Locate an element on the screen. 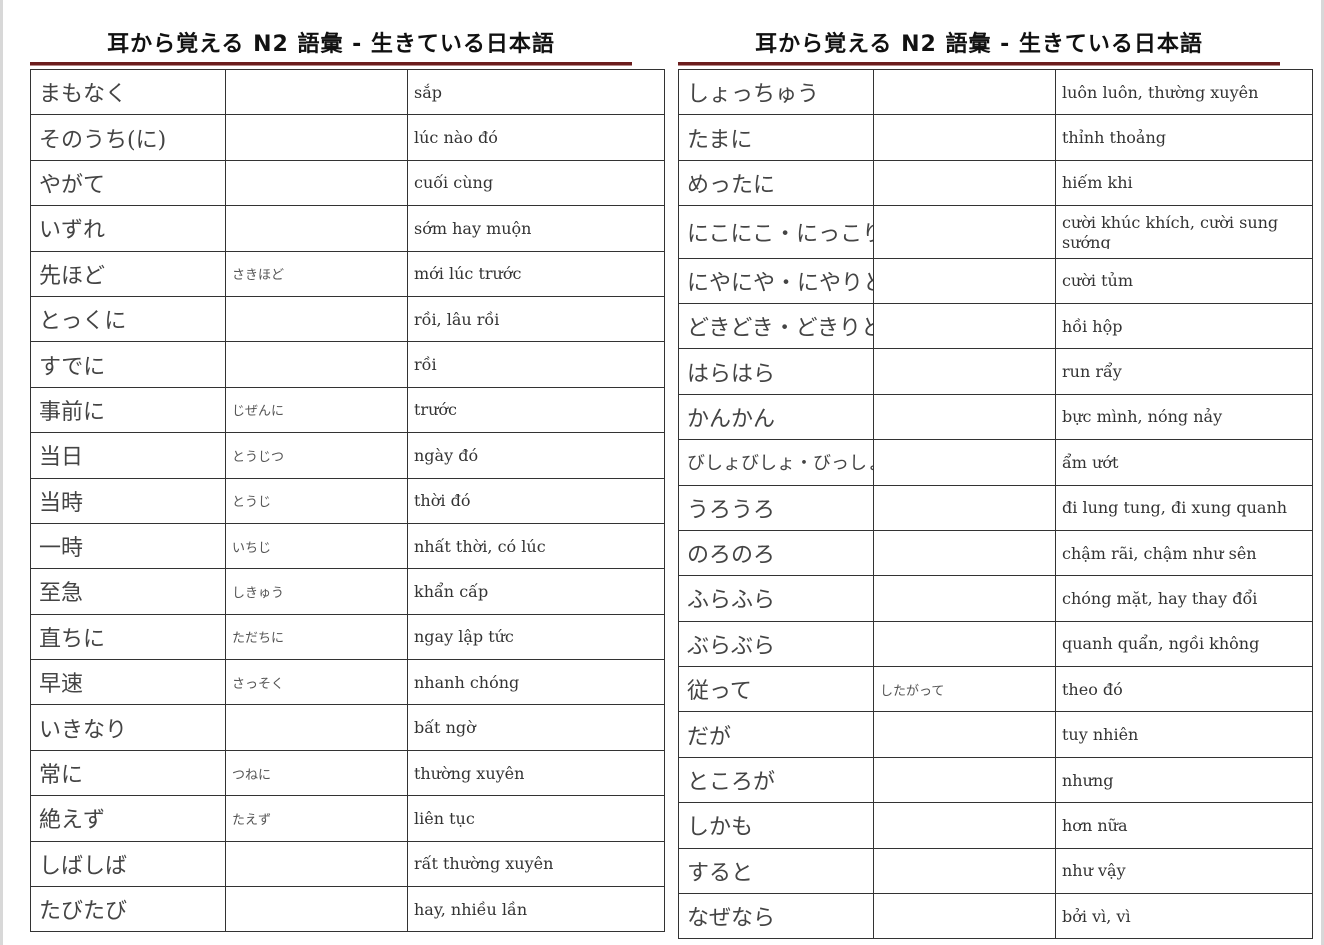 This screenshot has height=945, width=1324. table-row: ぶらぶら quanh quẩn, ngồi không is located at coordinates (995, 644).